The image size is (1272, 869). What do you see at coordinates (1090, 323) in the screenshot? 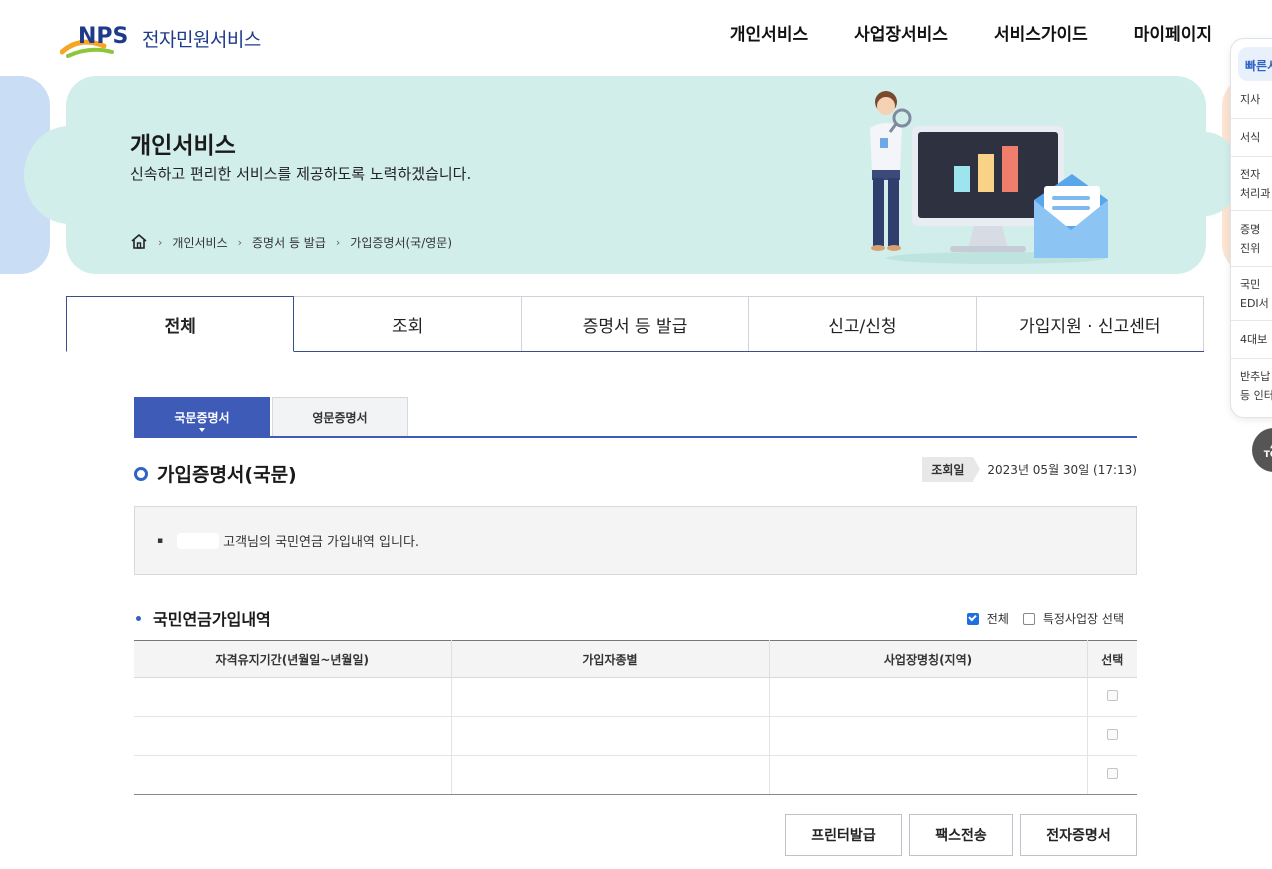
I see `tab-support-center: 가입지원 · 신고센터` at bounding box center [1090, 323].